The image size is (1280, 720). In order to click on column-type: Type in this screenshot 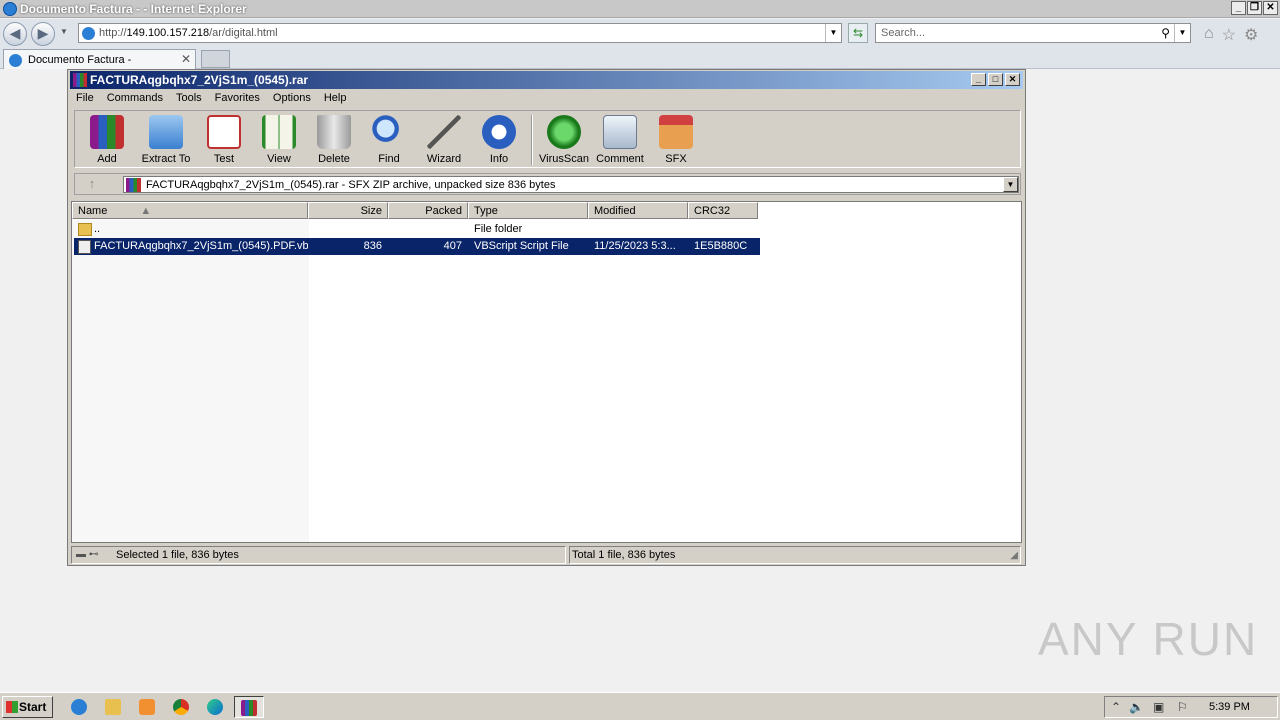, I will do `click(528, 210)`.